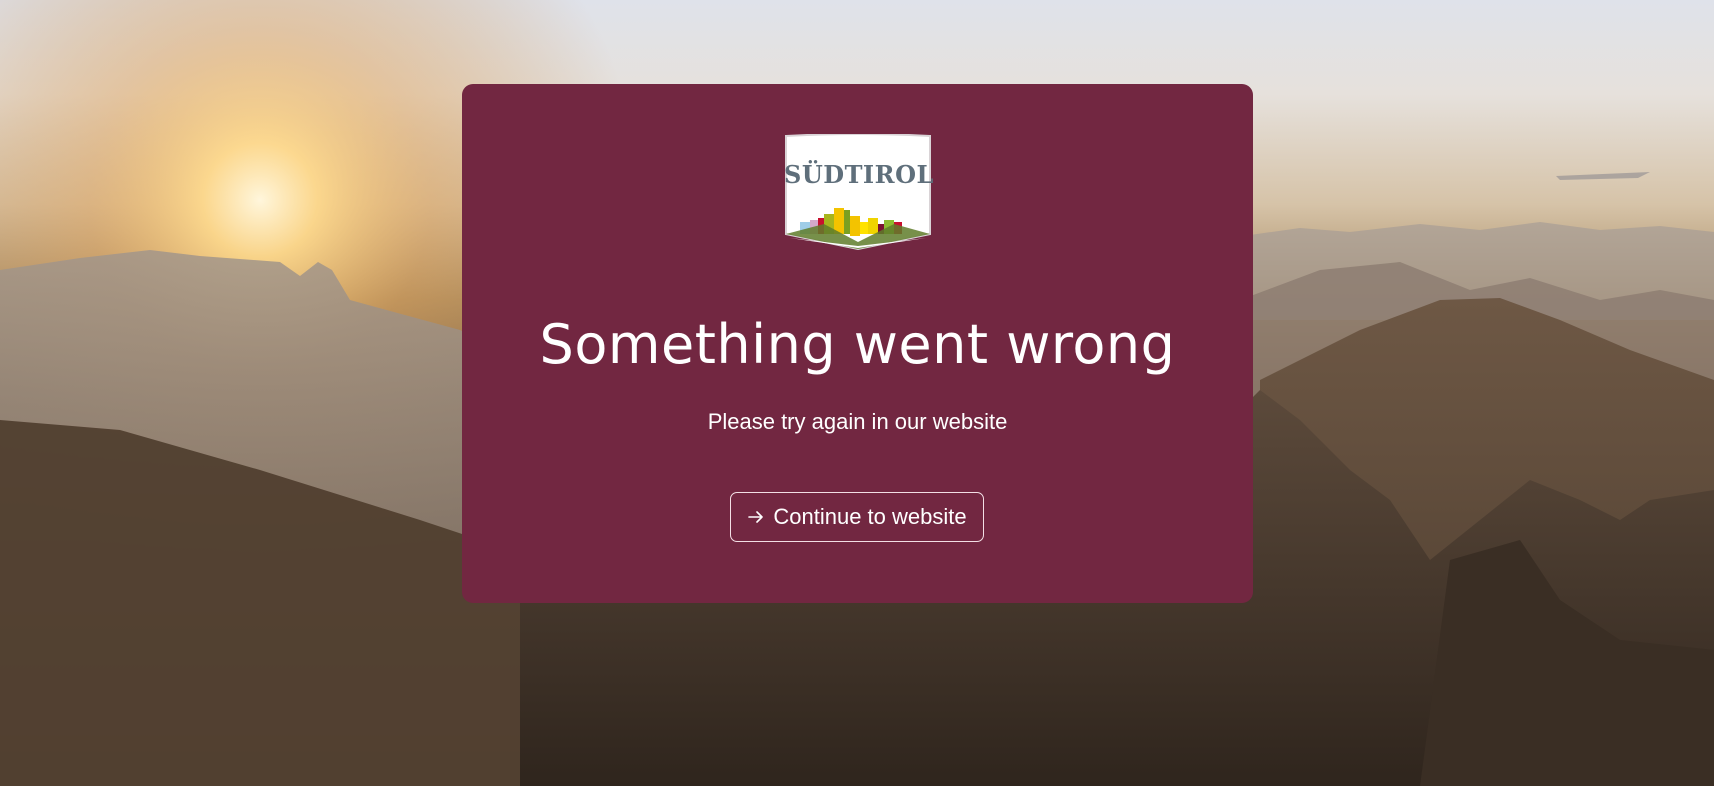 This screenshot has height=786, width=1714. Describe the element at coordinates (756, 517) in the screenshot. I see `arrow-right-icon` at that location.